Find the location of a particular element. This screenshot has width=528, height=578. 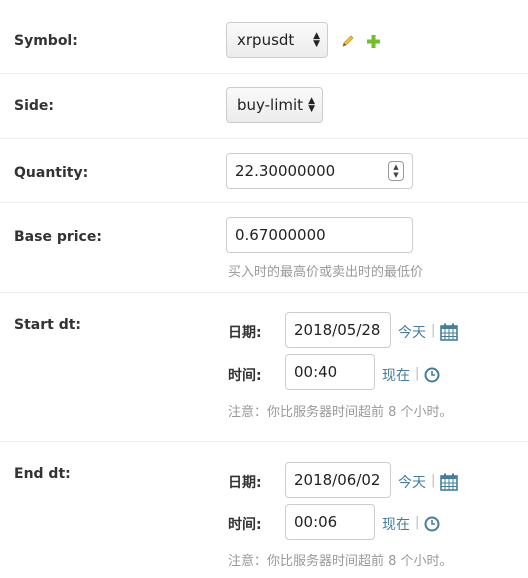

symbol-label: Symbol: is located at coordinates (46, 41).